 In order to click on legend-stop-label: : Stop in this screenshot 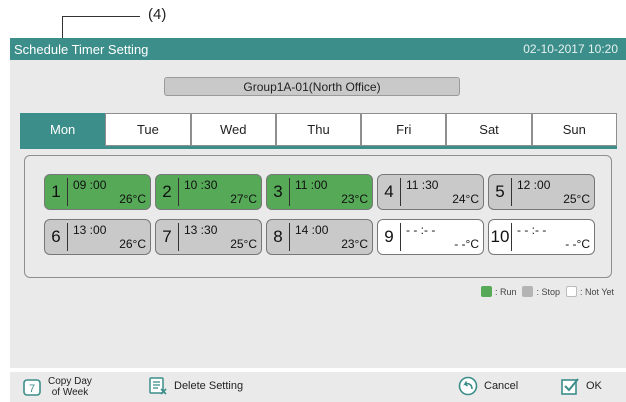, I will do `click(548, 291)`.